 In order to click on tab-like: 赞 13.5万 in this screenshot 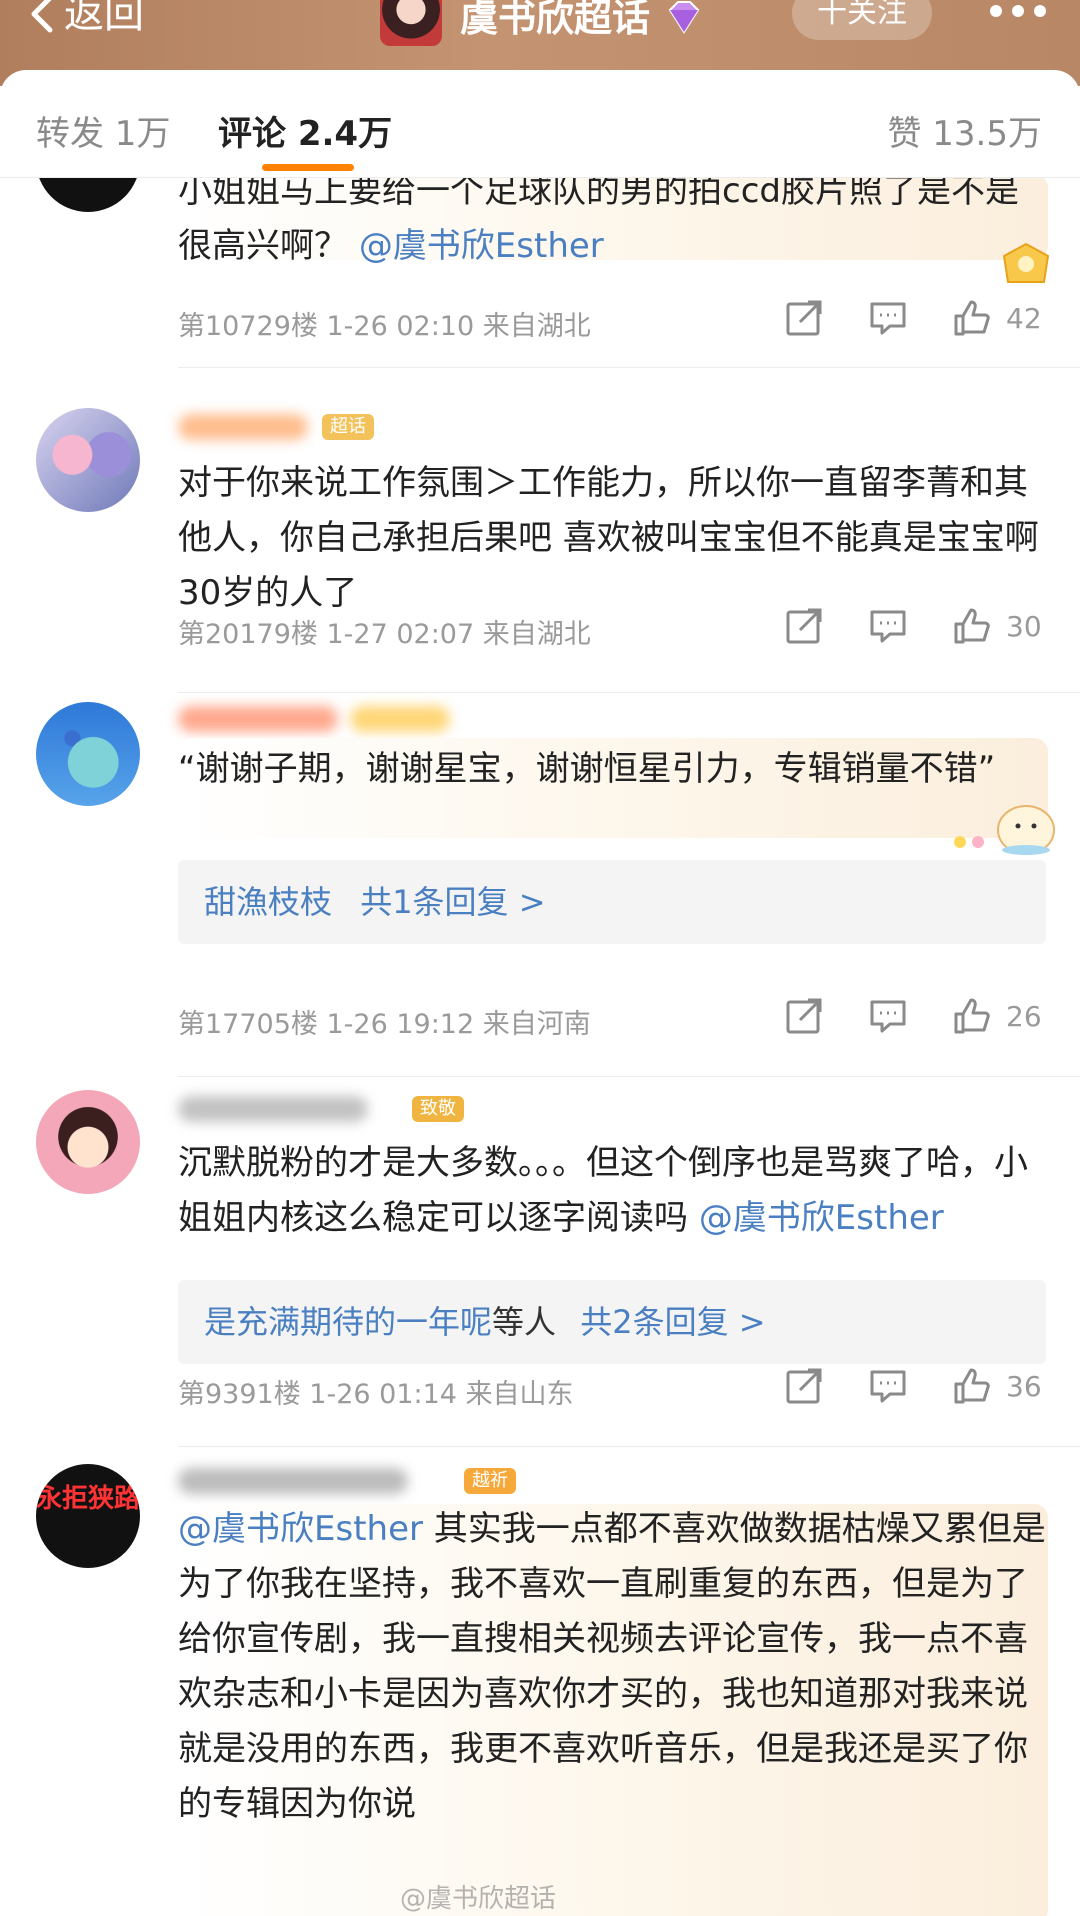, I will do `click(964, 130)`.